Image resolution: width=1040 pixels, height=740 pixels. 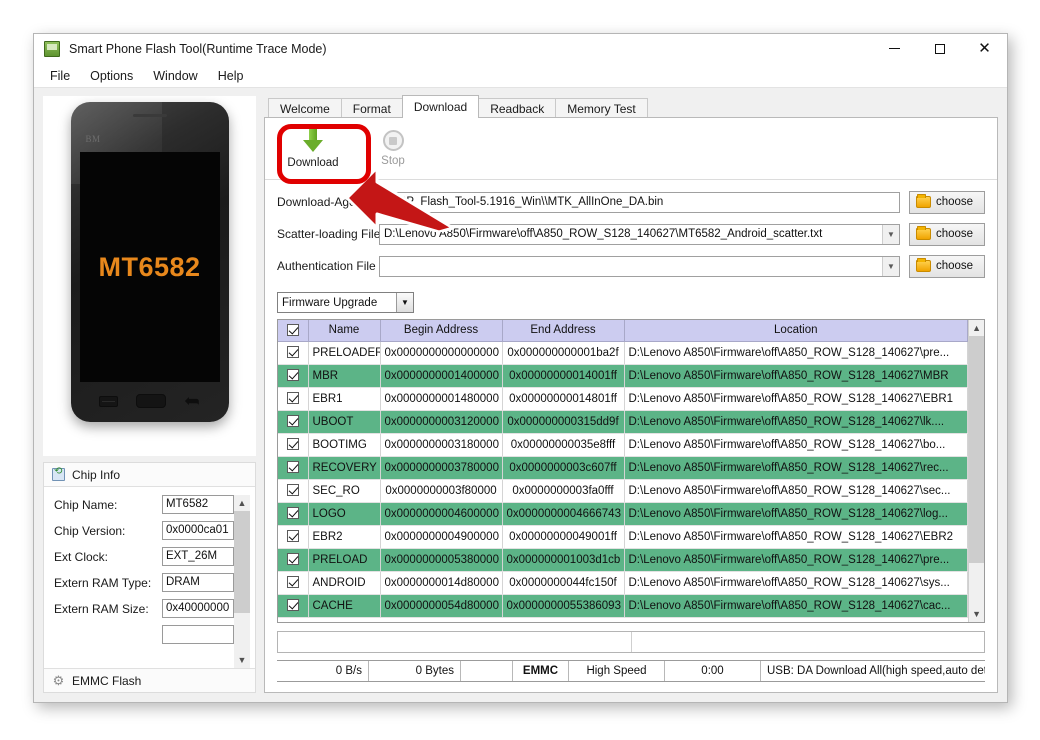 I want to click on download-button: Download, so click(x=313, y=149).